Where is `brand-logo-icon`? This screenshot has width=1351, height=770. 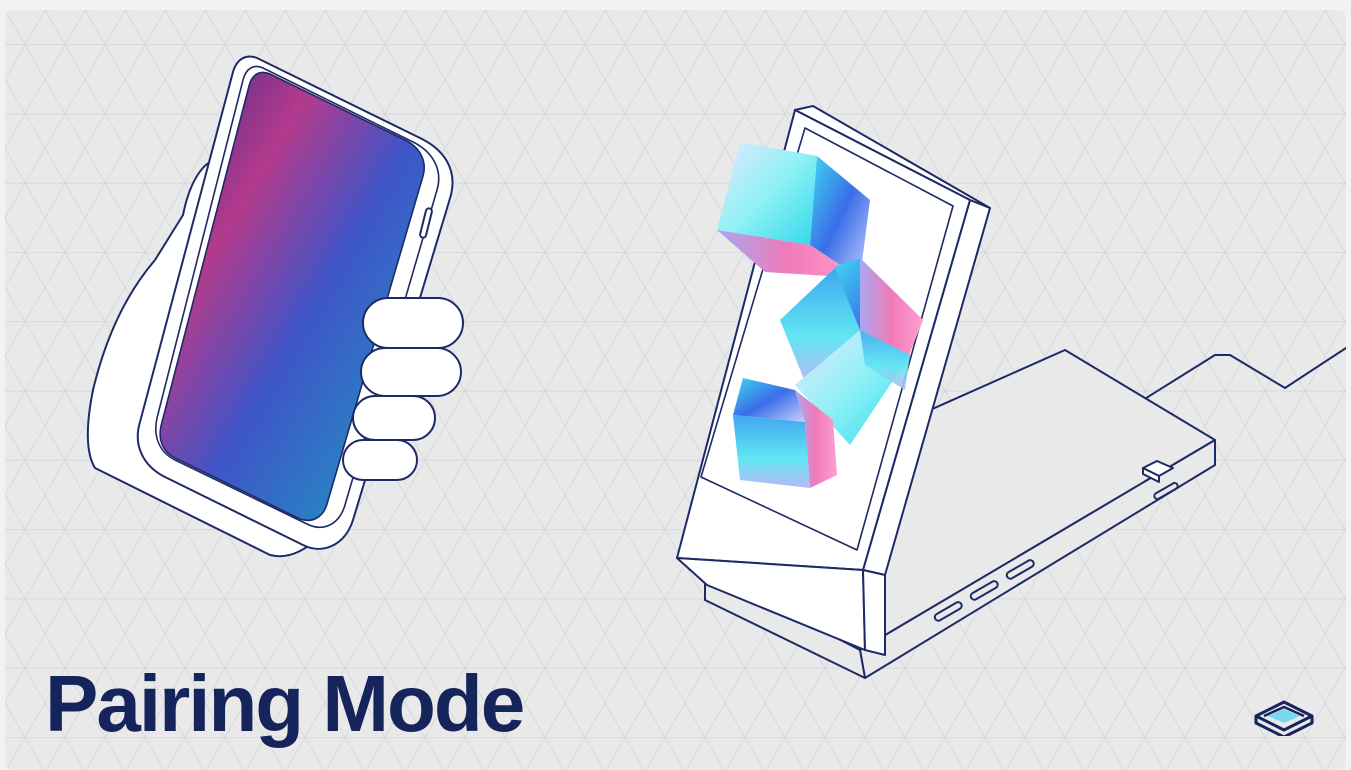 brand-logo-icon is located at coordinates (1284, 718).